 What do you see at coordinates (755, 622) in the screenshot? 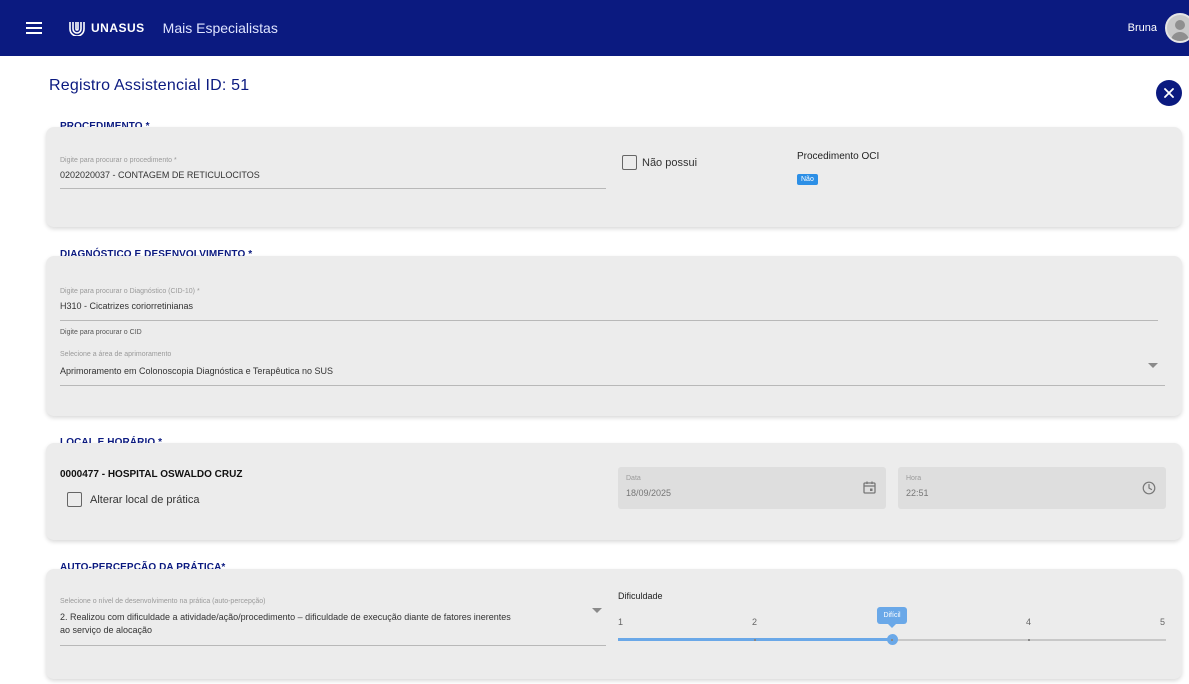
I see `slider-tick-label: 2` at bounding box center [755, 622].